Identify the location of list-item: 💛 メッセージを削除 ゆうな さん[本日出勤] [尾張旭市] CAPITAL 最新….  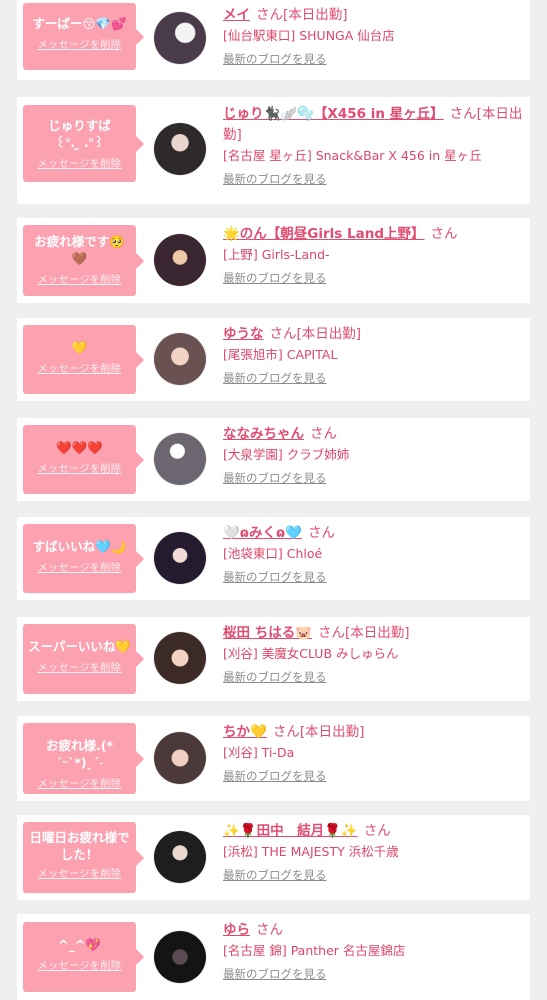
(273, 359).